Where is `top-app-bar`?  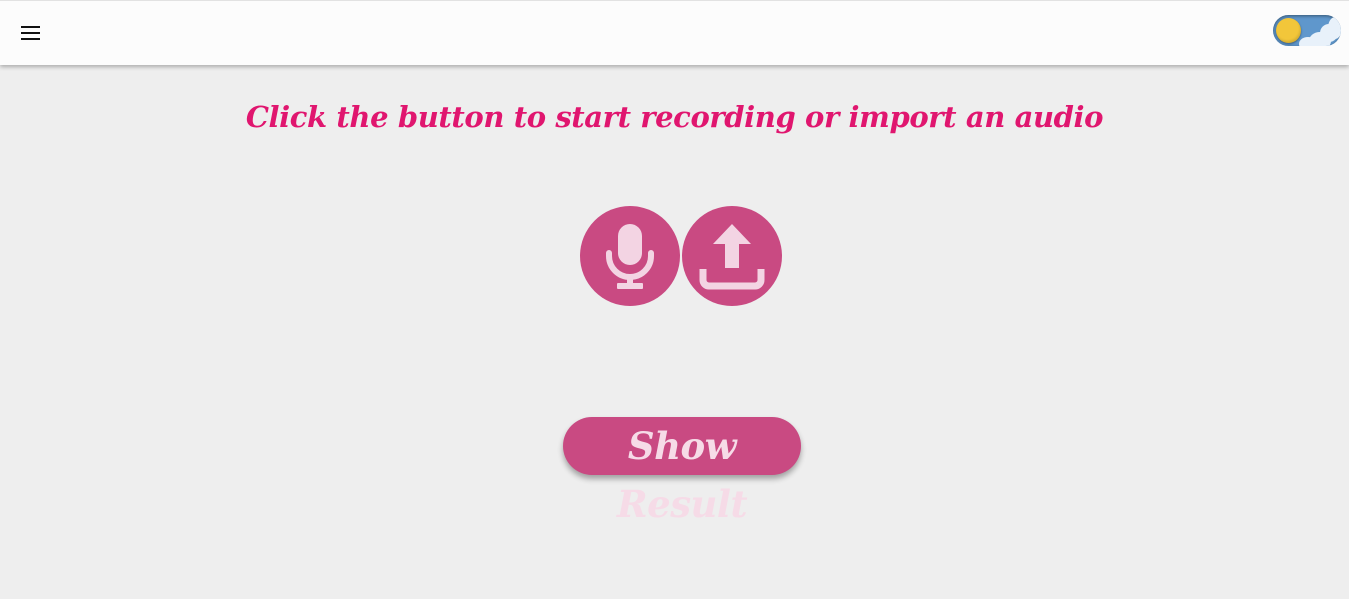
top-app-bar is located at coordinates (674, 32).